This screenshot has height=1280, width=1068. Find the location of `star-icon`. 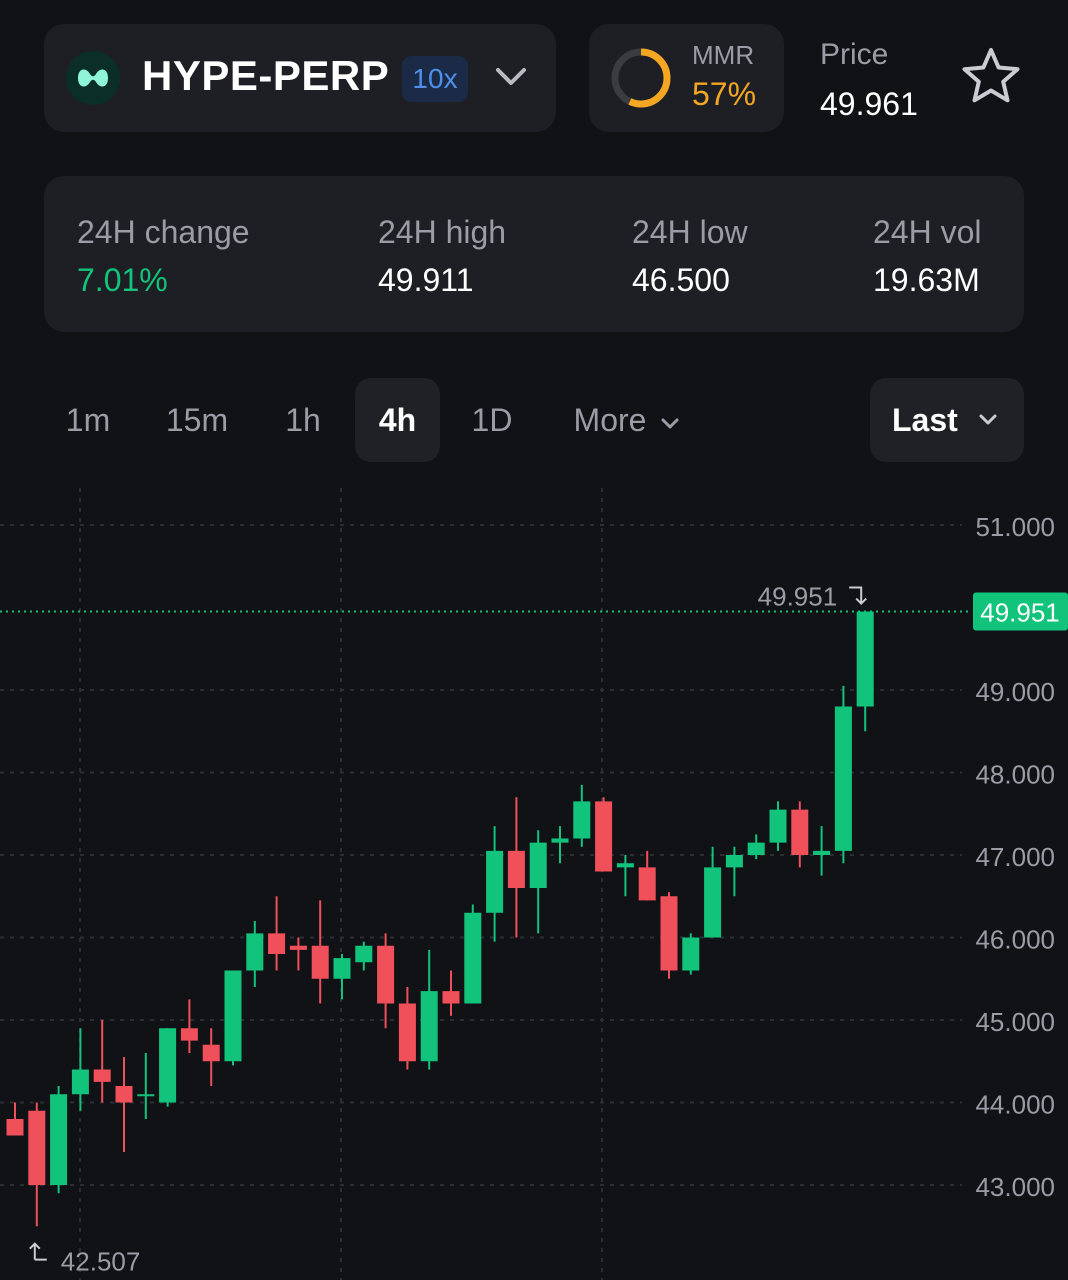

star-icon is located at coordinates (991, 76).